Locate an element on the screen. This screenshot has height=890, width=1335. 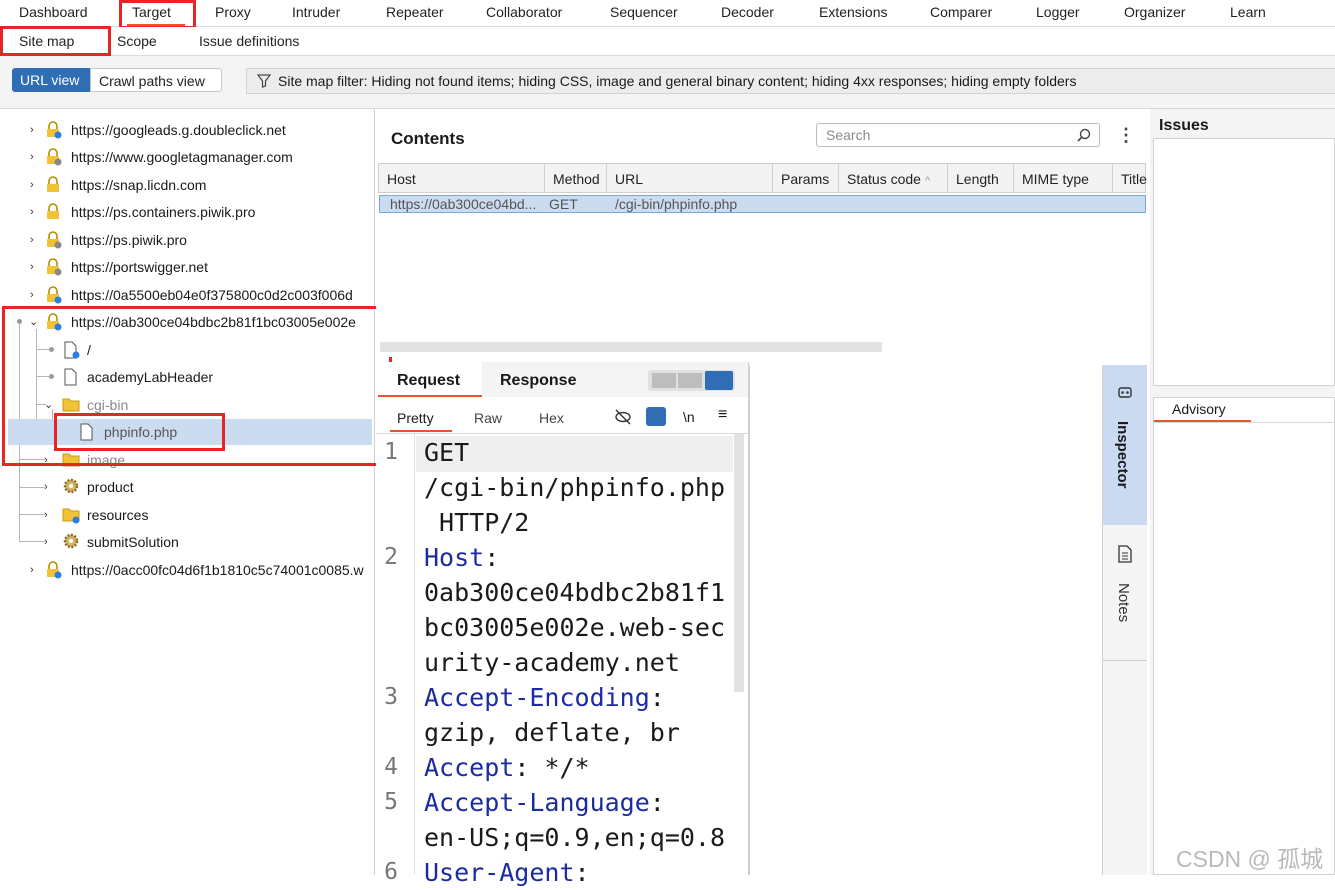
folder-icon is located at coordinates (71, 516).